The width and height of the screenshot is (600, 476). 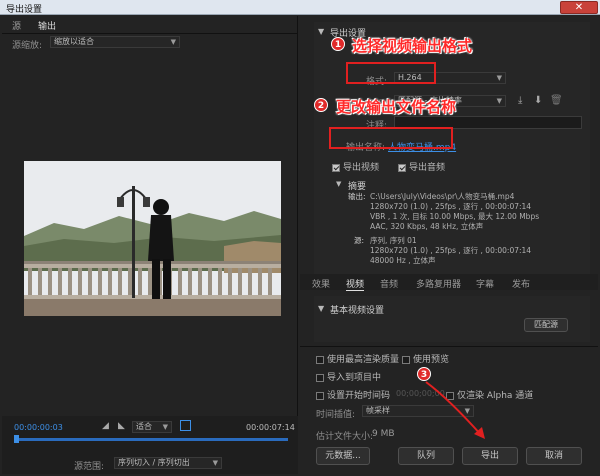 I want to click on window-title: 导出设置, so click(x=24, y=10).